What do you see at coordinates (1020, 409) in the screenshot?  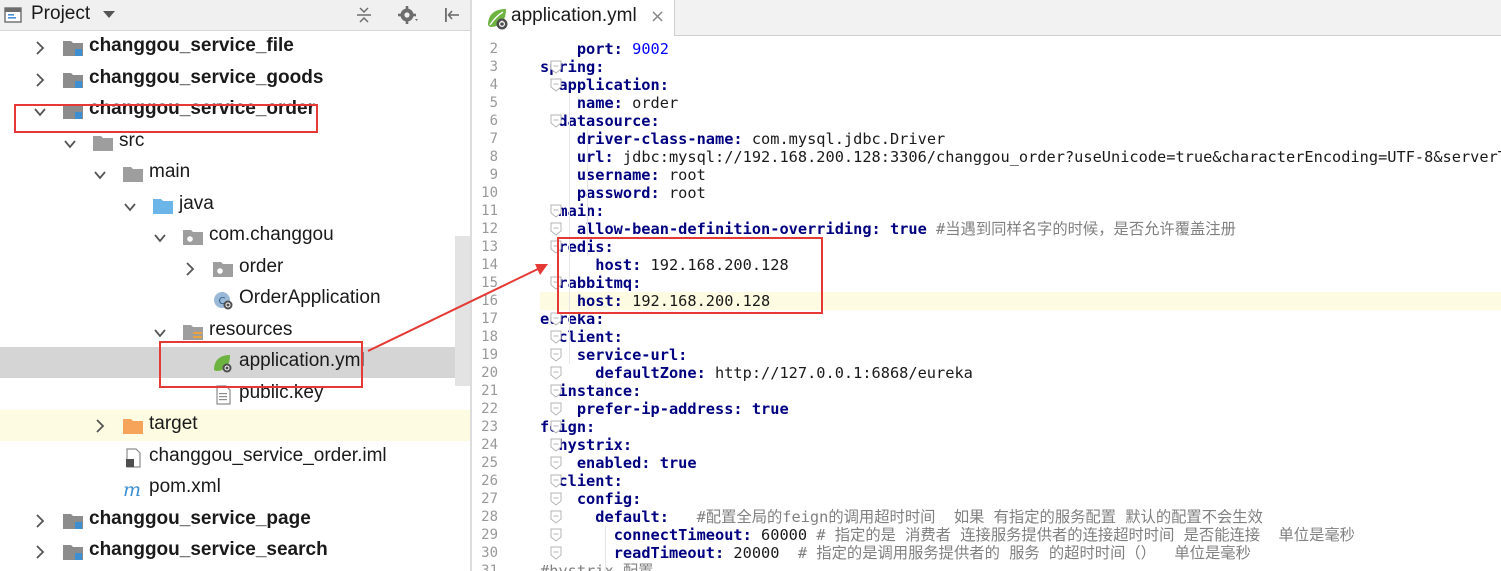 I see `code-line: prefer-ip-address: true` at bounding box center [1020, 409].